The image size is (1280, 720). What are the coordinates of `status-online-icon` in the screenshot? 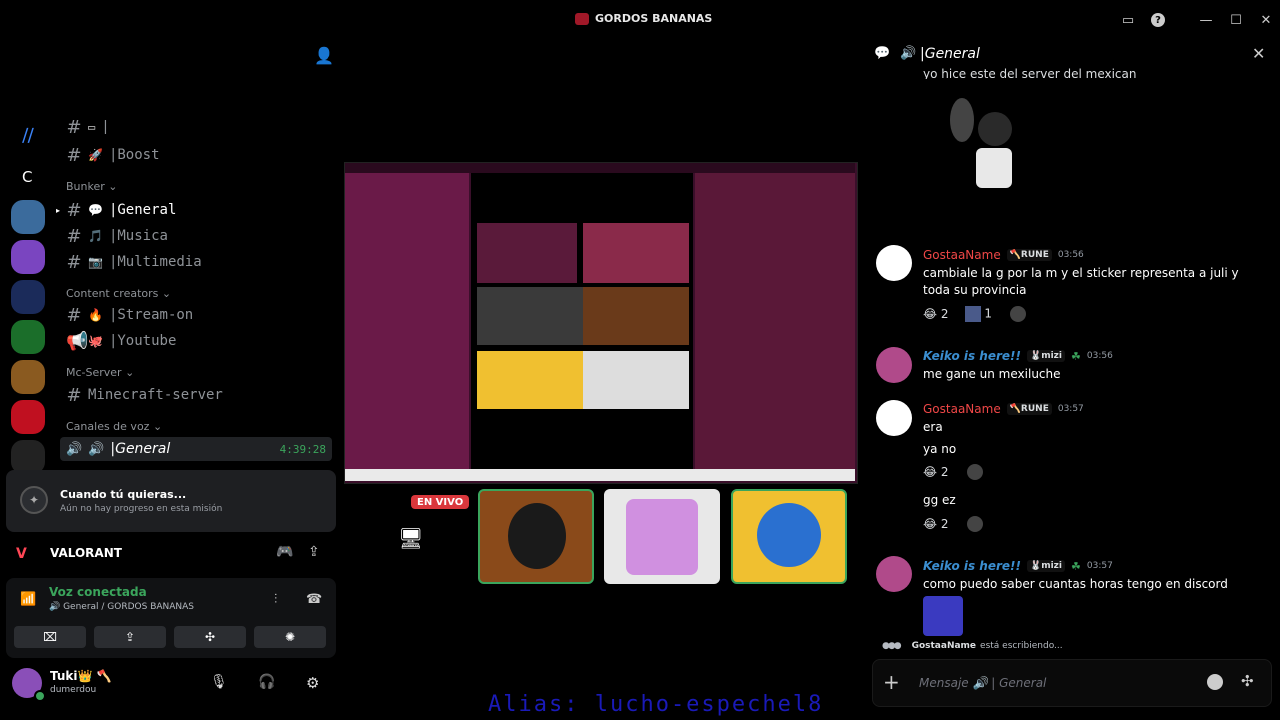 It's located at (40, 696).